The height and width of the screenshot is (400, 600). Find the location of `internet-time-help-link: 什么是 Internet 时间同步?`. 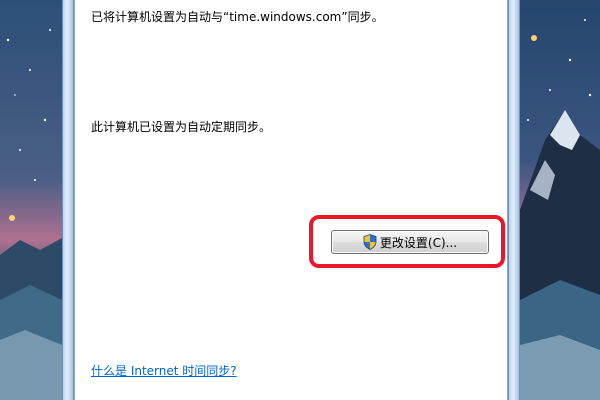

internet-time-help-link: 什么是 Internet 时间同步? is located at coordinates (164, 370).